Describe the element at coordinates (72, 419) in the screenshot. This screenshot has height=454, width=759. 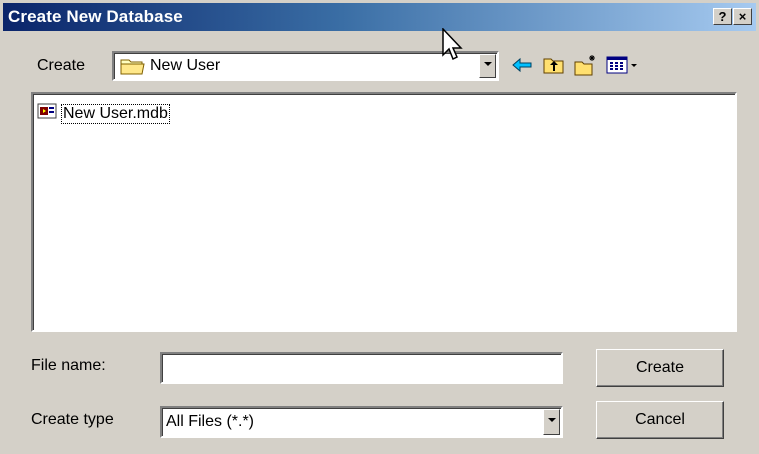
I see `create-type-label: Create type` at that location.